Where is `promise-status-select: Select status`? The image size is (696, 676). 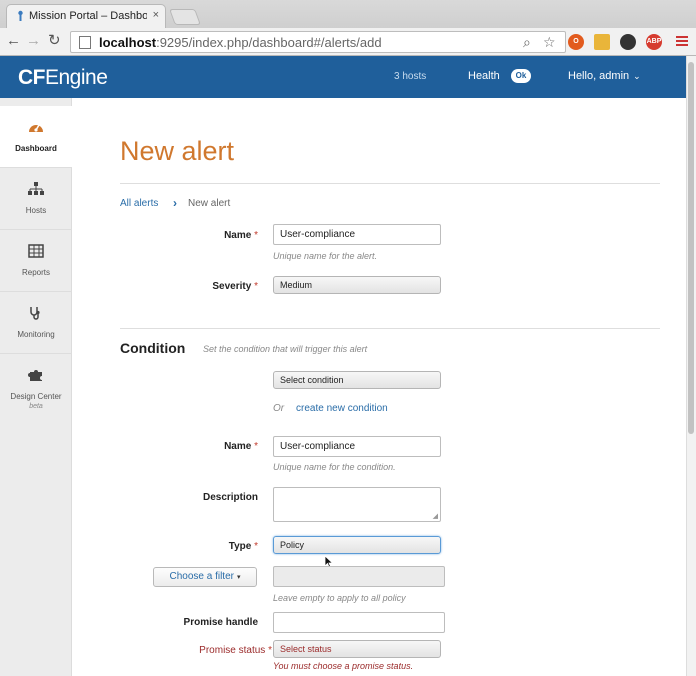 promise-status-select: Select status is located at coordinates (357, 649).